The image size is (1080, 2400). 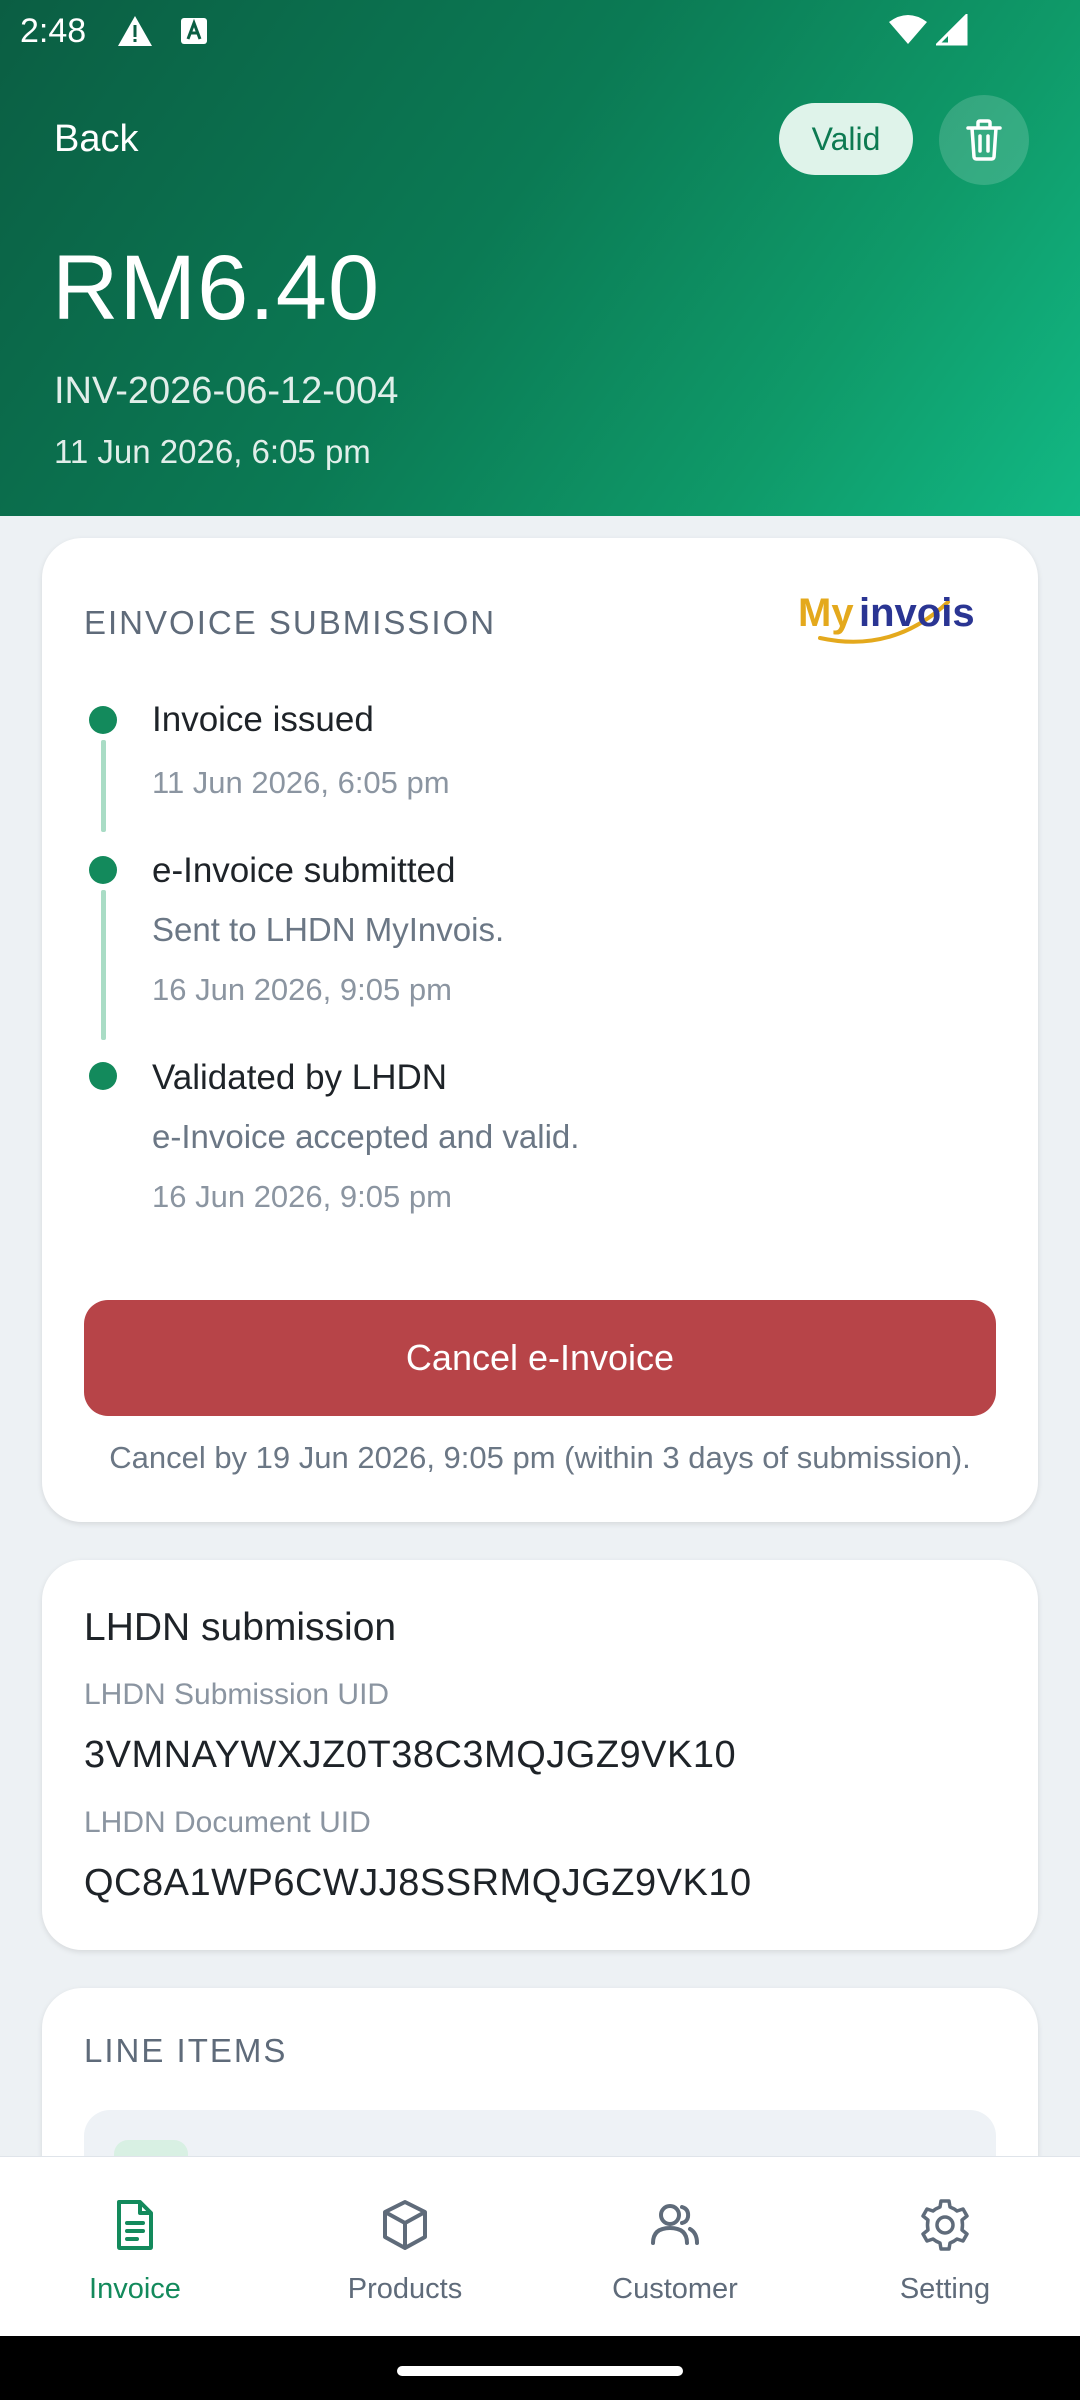 What do you see at coordinates (96, 139) in the screenshot?
I see `back-button: Back` at bounding box center [96, 139].